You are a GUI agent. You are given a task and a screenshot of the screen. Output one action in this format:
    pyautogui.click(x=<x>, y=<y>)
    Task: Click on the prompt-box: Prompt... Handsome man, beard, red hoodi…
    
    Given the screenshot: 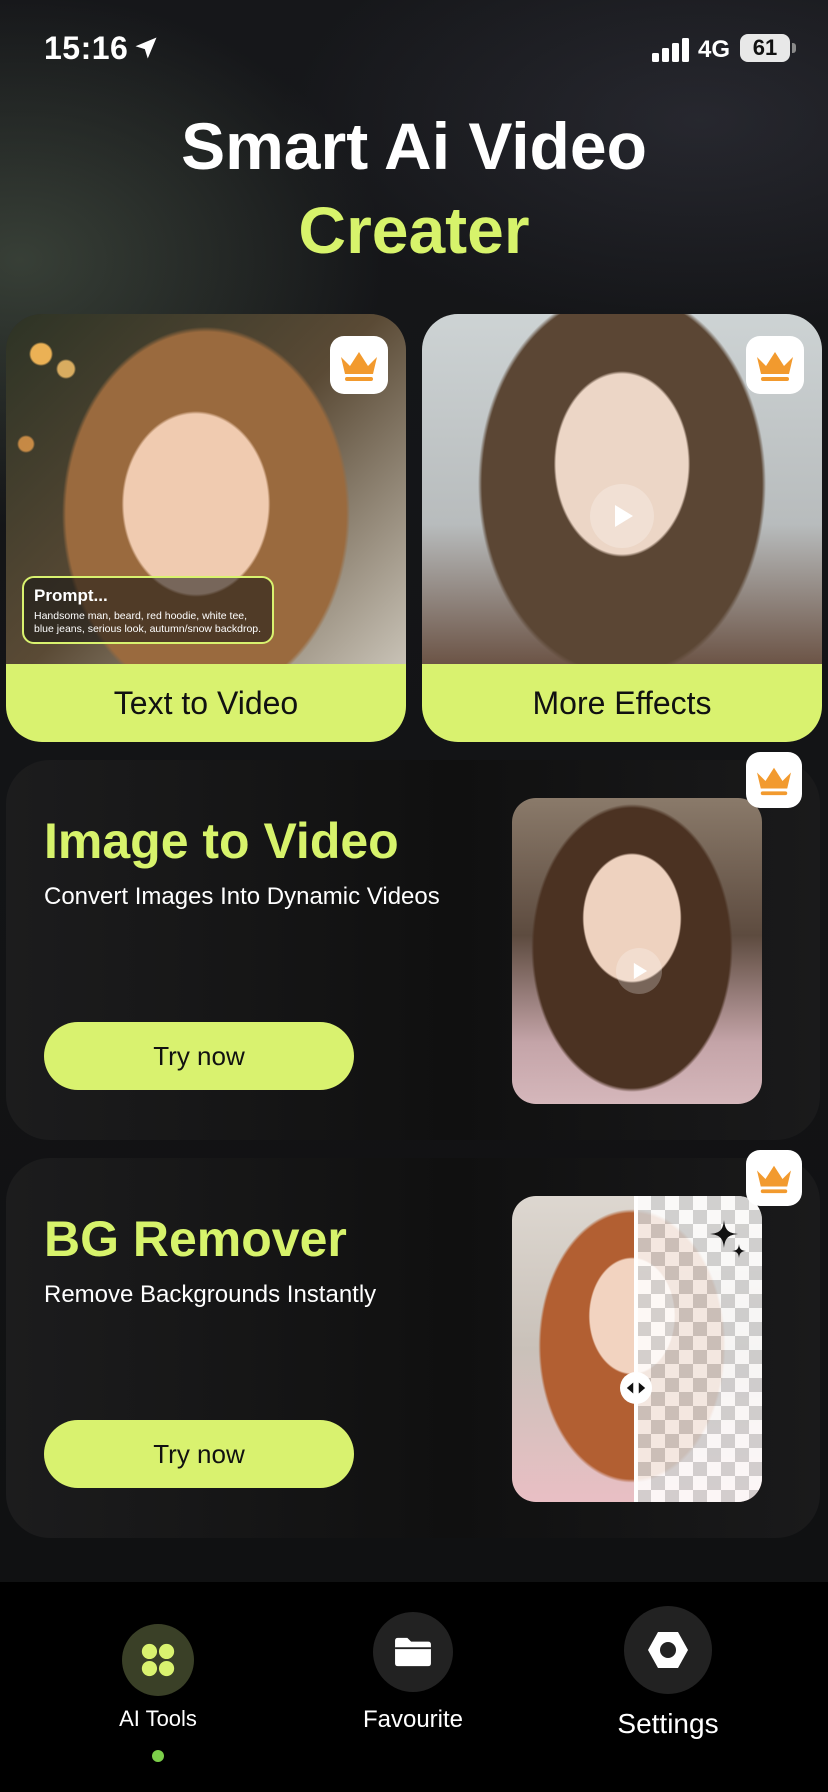 What is the action you would take?
    pyautogui.click(x=148, y=610)
    